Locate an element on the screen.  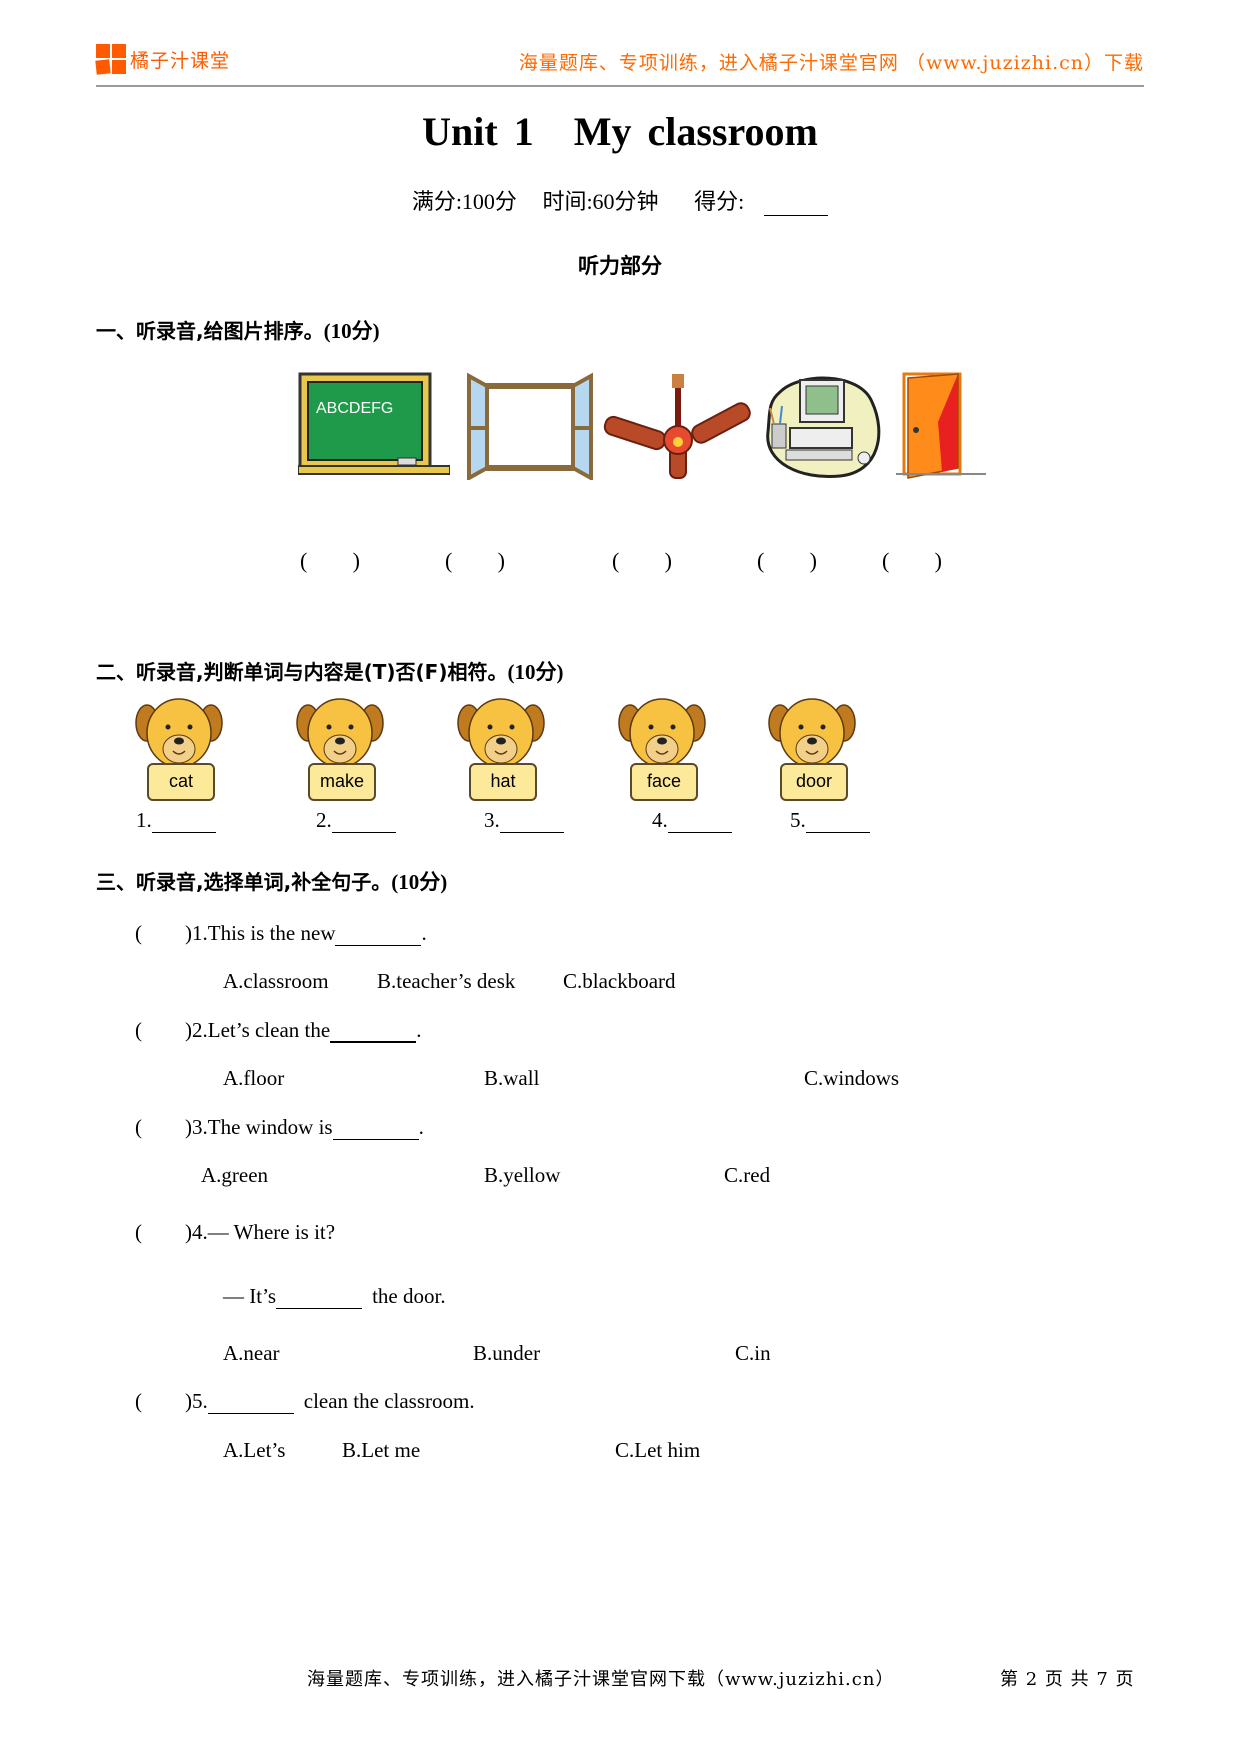
q3-option-c: C.red is located at coordinates (747, 1175).